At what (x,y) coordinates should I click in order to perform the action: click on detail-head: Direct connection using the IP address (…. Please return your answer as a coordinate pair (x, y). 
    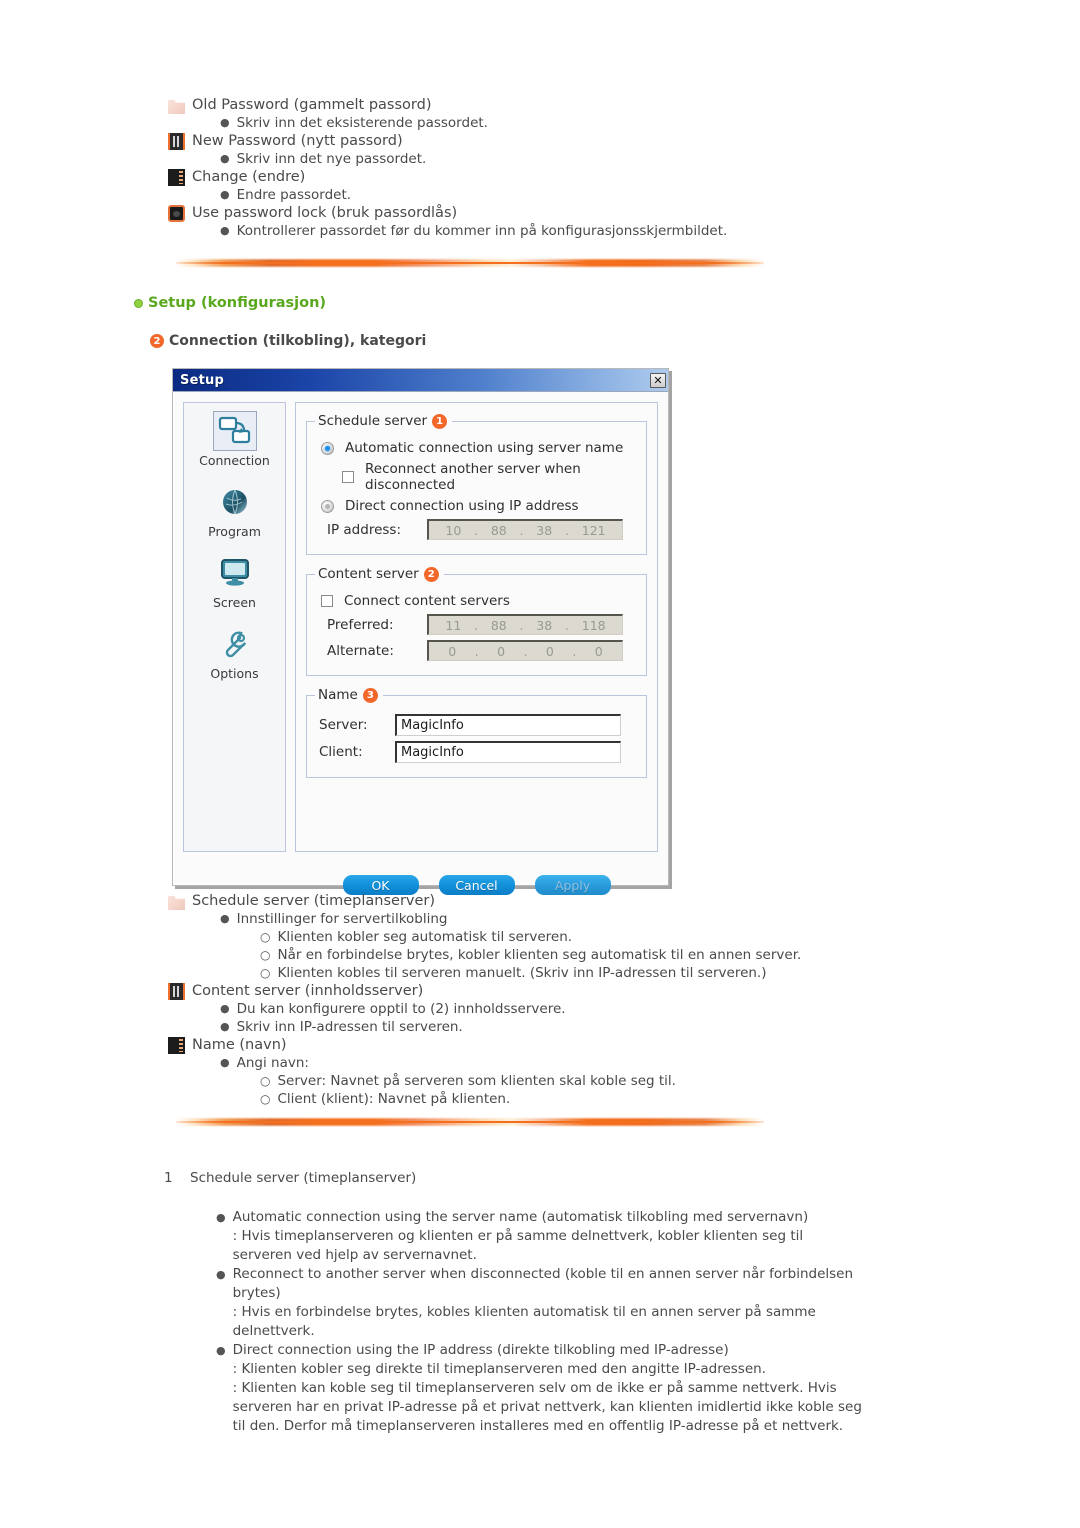
    Looking at the image, I should click on (480, 1350).